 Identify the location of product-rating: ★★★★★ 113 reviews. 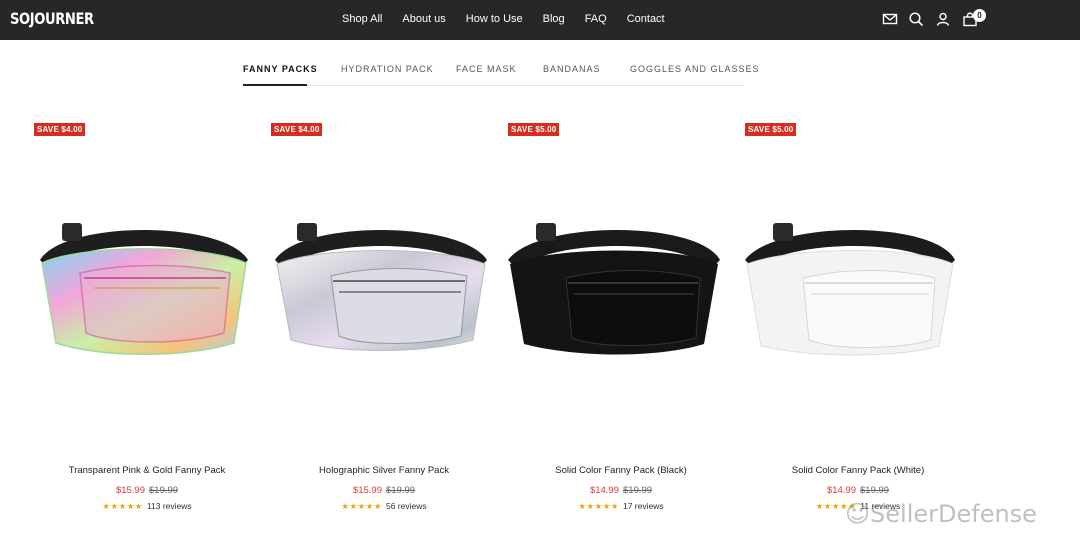
(147, 506).